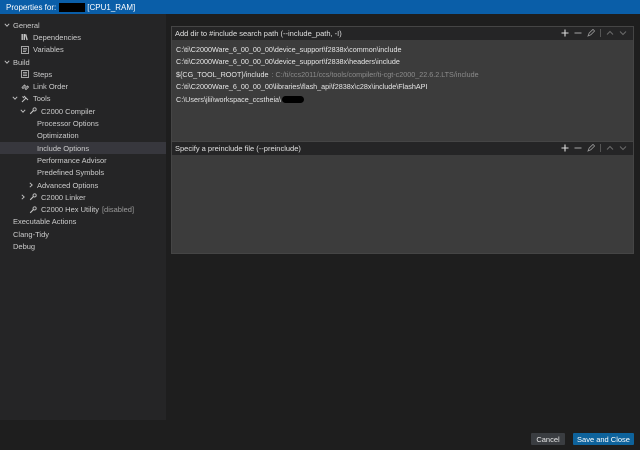  What do you see at coordinates (83, 136) in the screenshot?
I see `sidebar-item-optimization: Optimization` at bounding box center [83, 136].